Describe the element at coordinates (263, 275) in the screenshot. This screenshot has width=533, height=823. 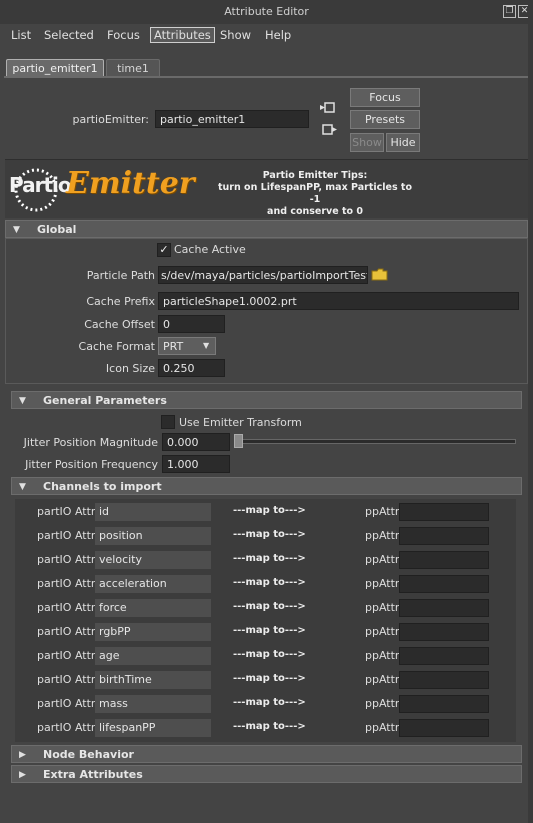
I see `particle-path-field: s/dev/maya/particles/partioImportTest/` at that location.